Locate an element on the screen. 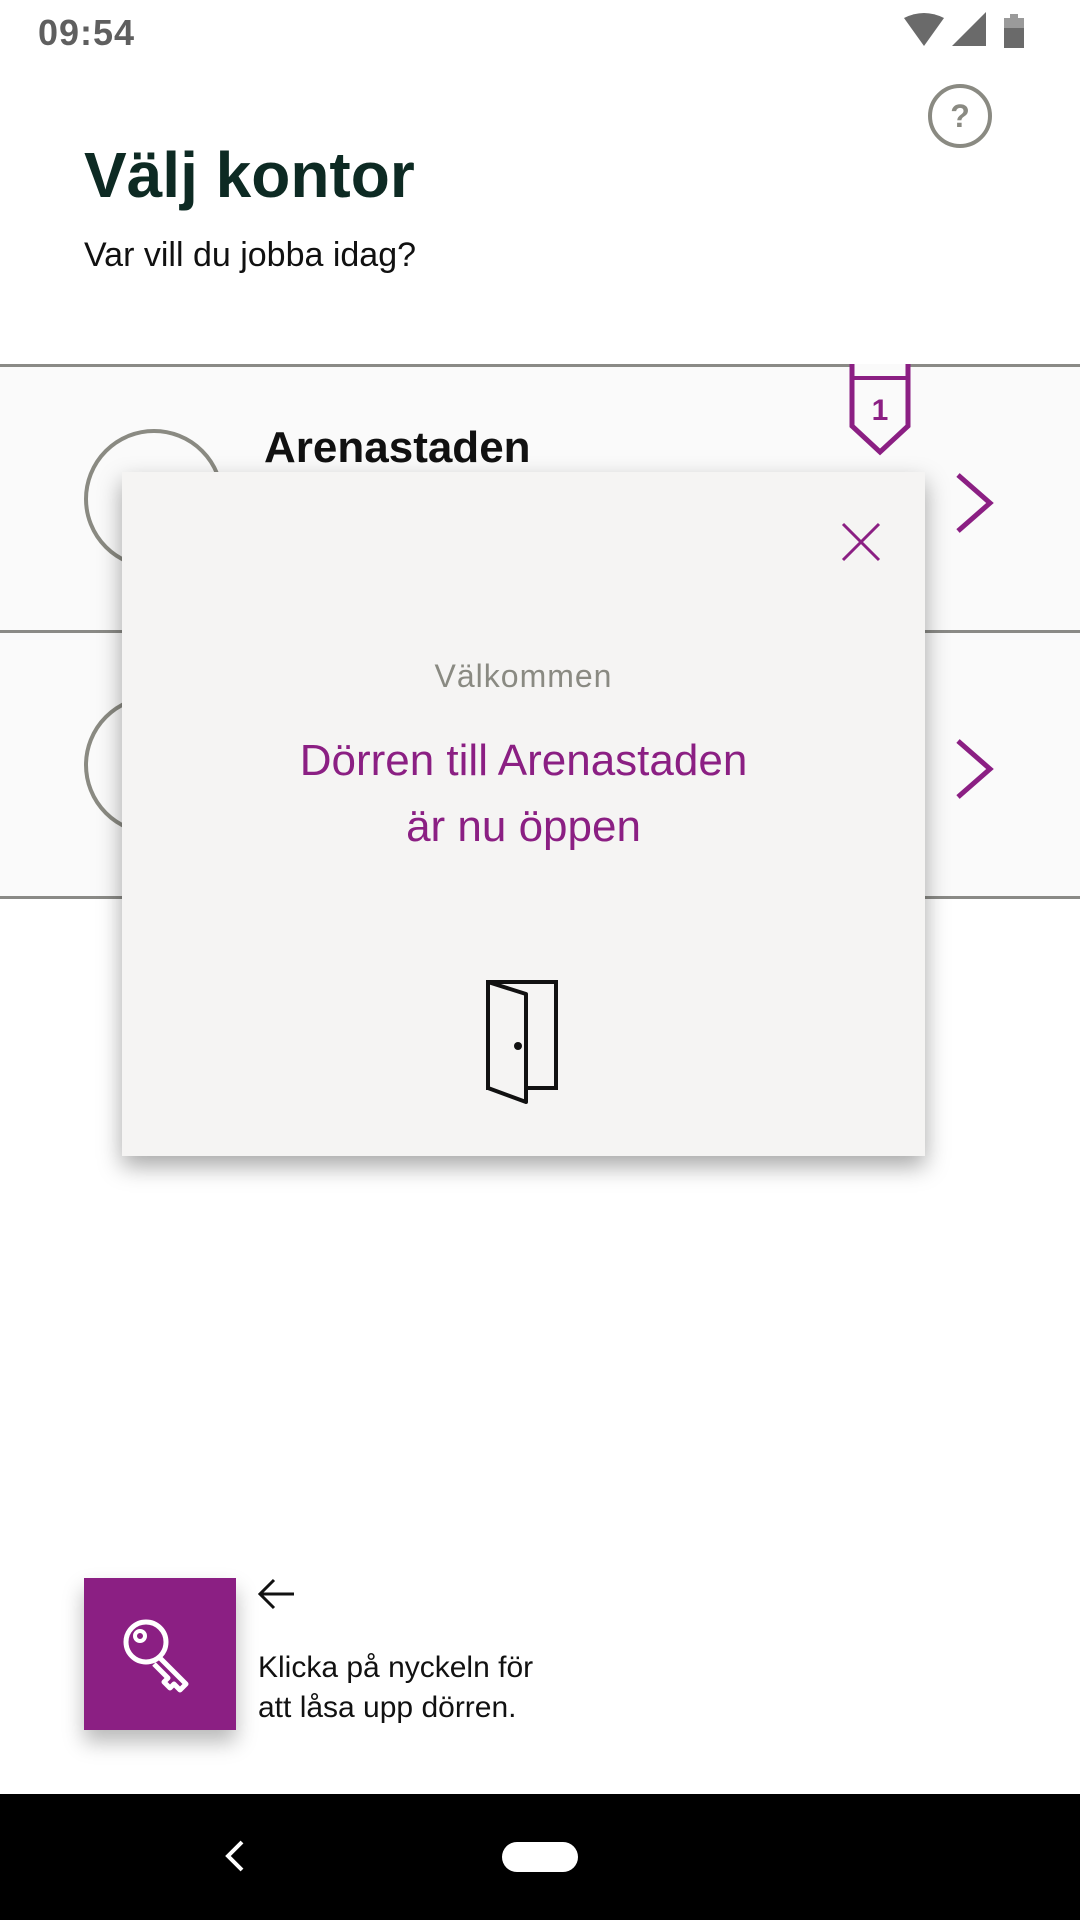 The height and width of the screenshot is (1920, 1080). key-hint-line2: att låsa upp dörren. is located at coordinates (387, 1707).